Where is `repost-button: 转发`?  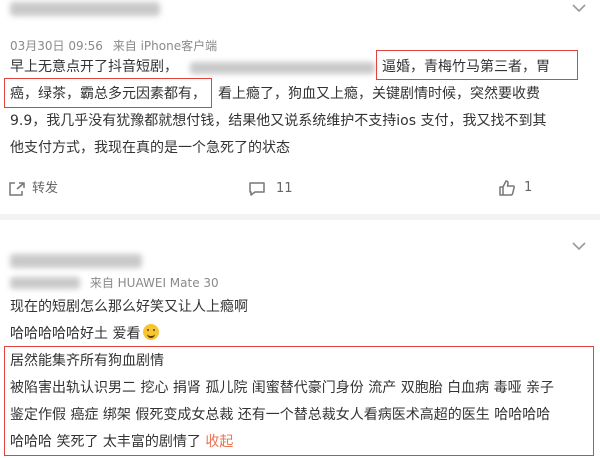 repost-button: 转发 is located at coordinates (33, 189).